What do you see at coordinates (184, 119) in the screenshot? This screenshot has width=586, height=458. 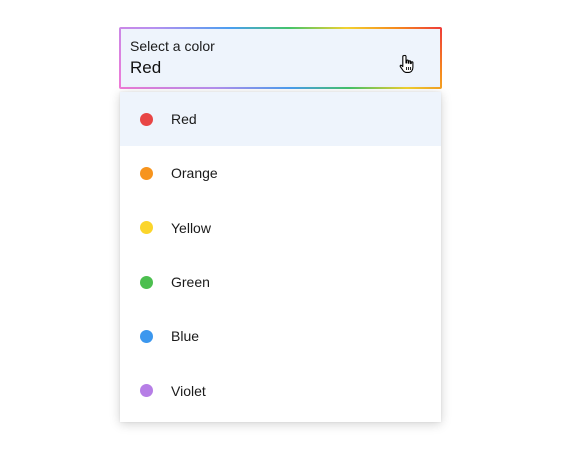 I see `option-label: Red` at bounding box center [184, 119].